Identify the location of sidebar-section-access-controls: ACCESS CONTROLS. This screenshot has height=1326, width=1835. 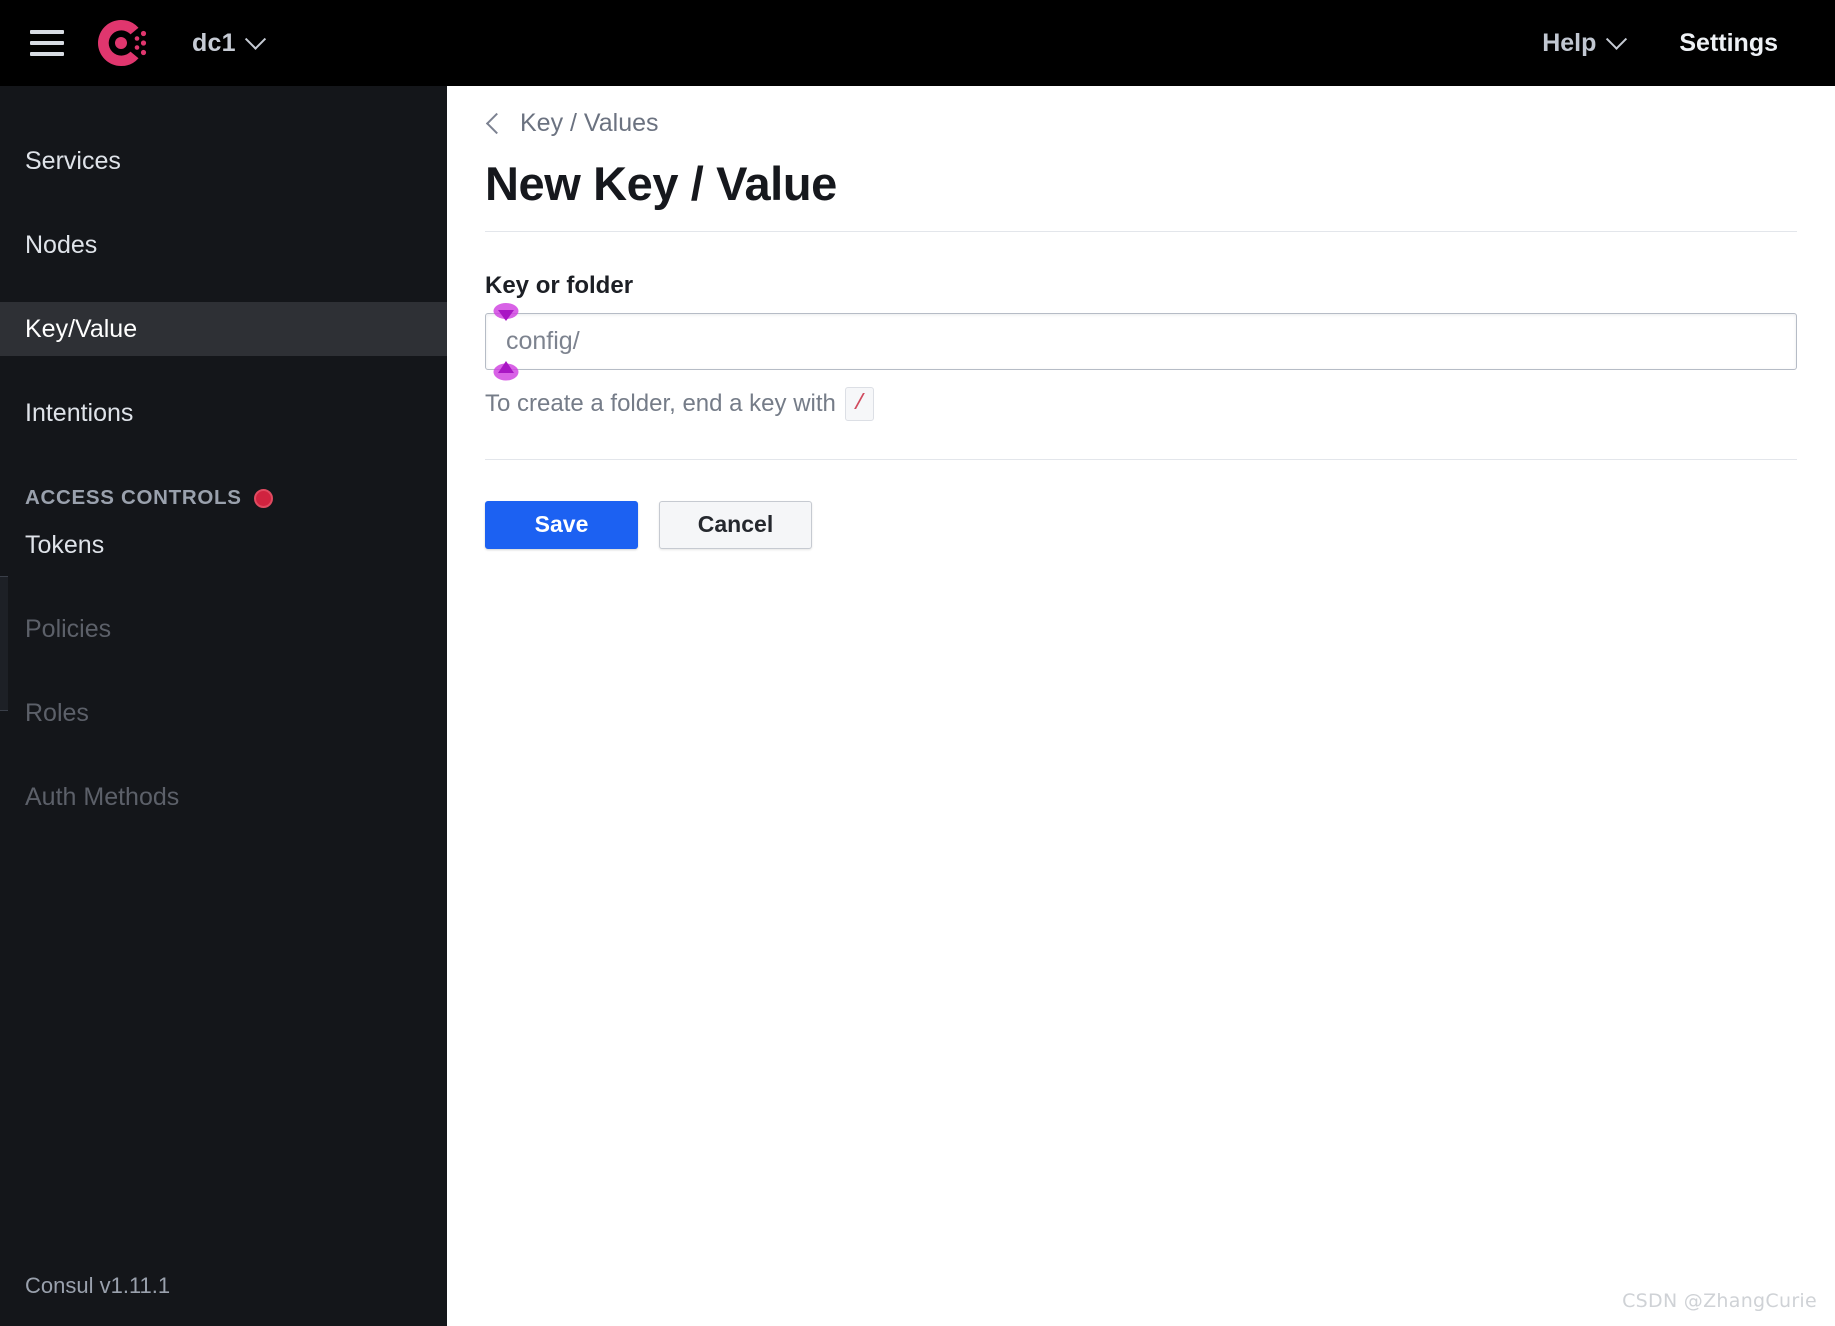
(223, 498).